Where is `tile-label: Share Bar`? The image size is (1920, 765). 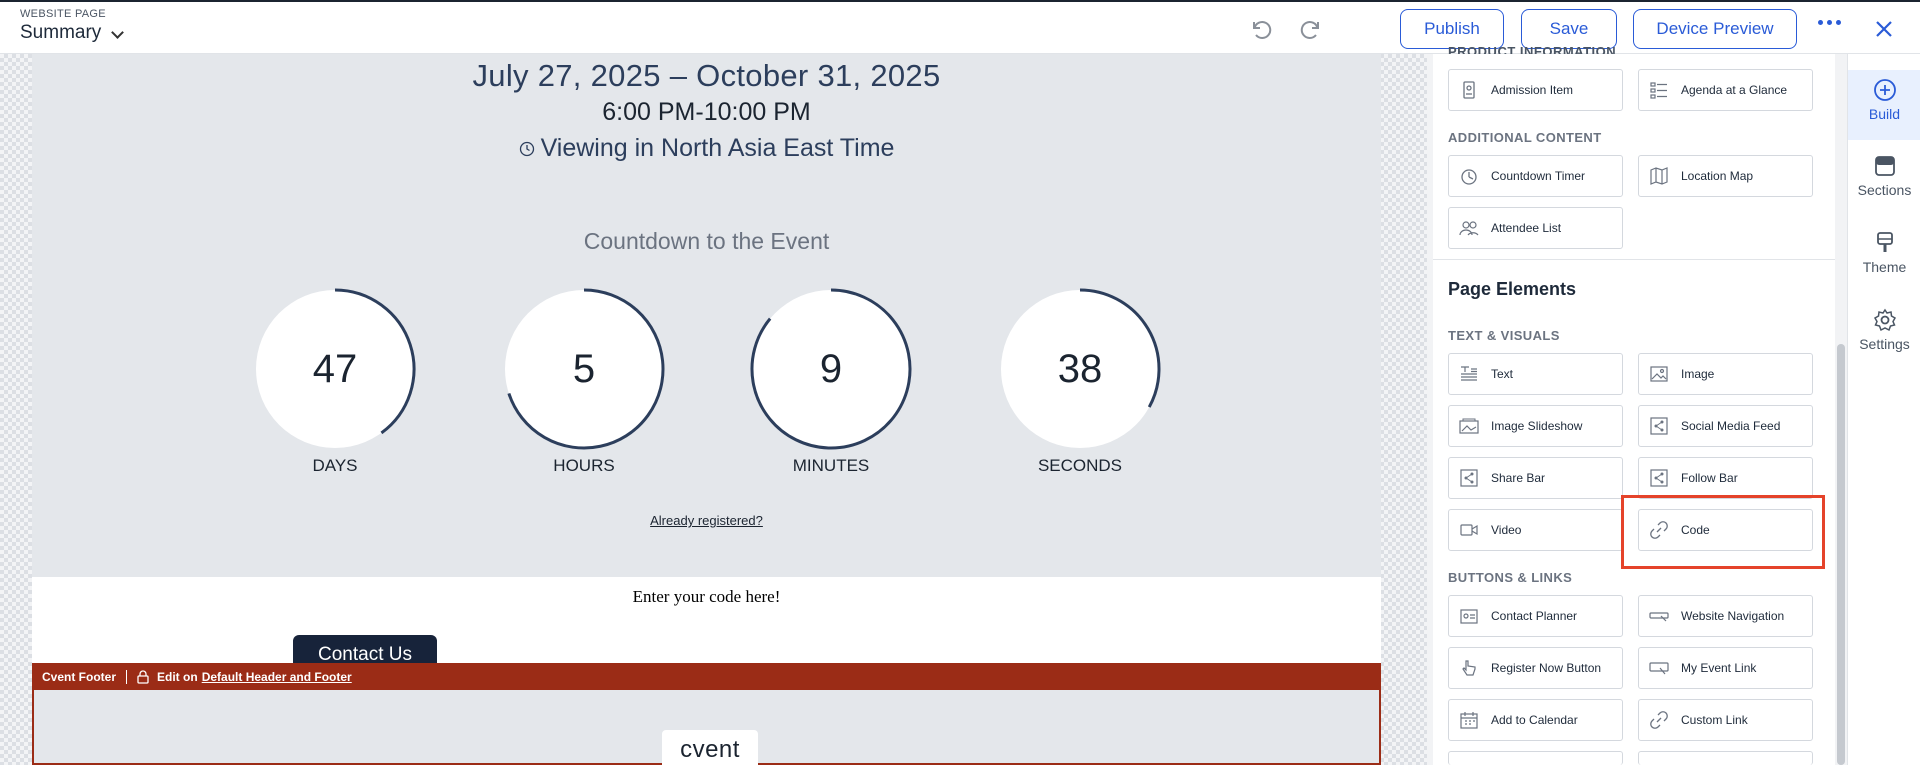
tile-label: Share Bar is located at coordinates (1518, 478).